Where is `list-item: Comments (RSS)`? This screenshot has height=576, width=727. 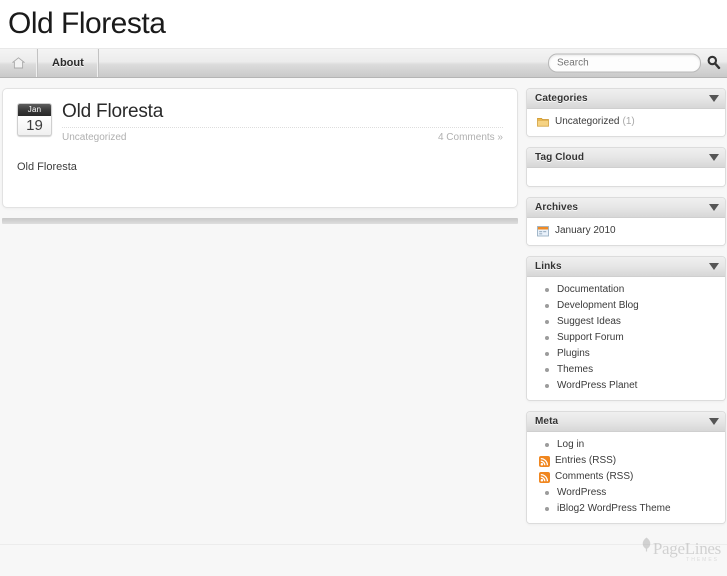 list-item: Comments (RSS) is located at coordinates (626, 477).